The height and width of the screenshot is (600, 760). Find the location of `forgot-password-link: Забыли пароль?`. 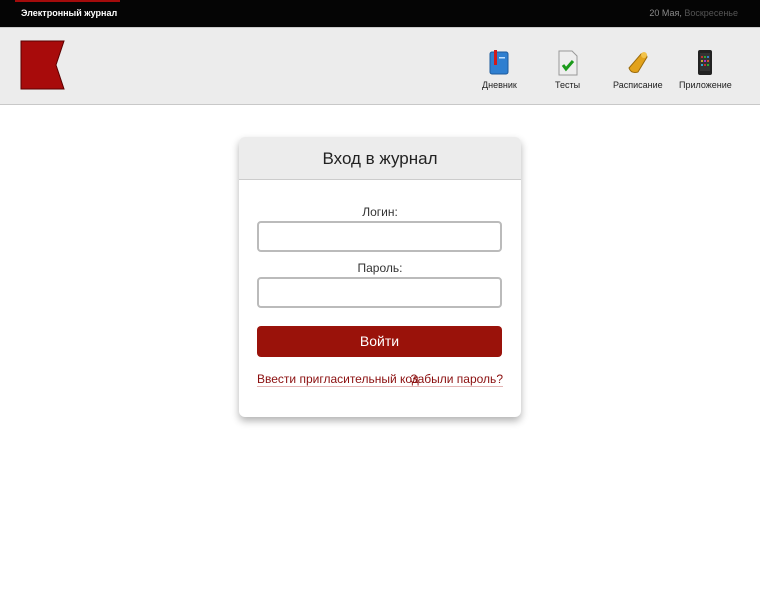

forgot-password-link: Забыли пароль? is located at coordinates (456, 379).